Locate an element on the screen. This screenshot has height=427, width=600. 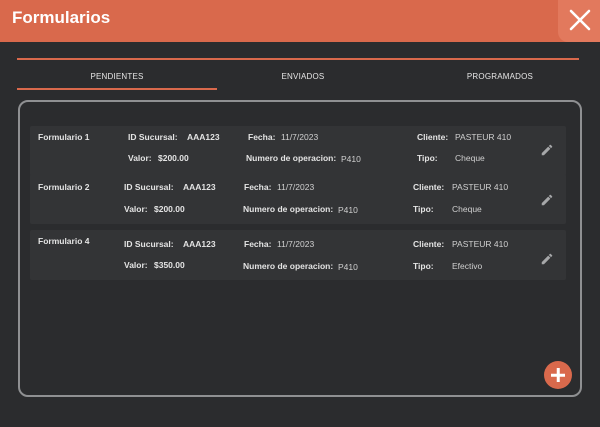
valor-value: $350.00 is located at coordinates (169, 265).